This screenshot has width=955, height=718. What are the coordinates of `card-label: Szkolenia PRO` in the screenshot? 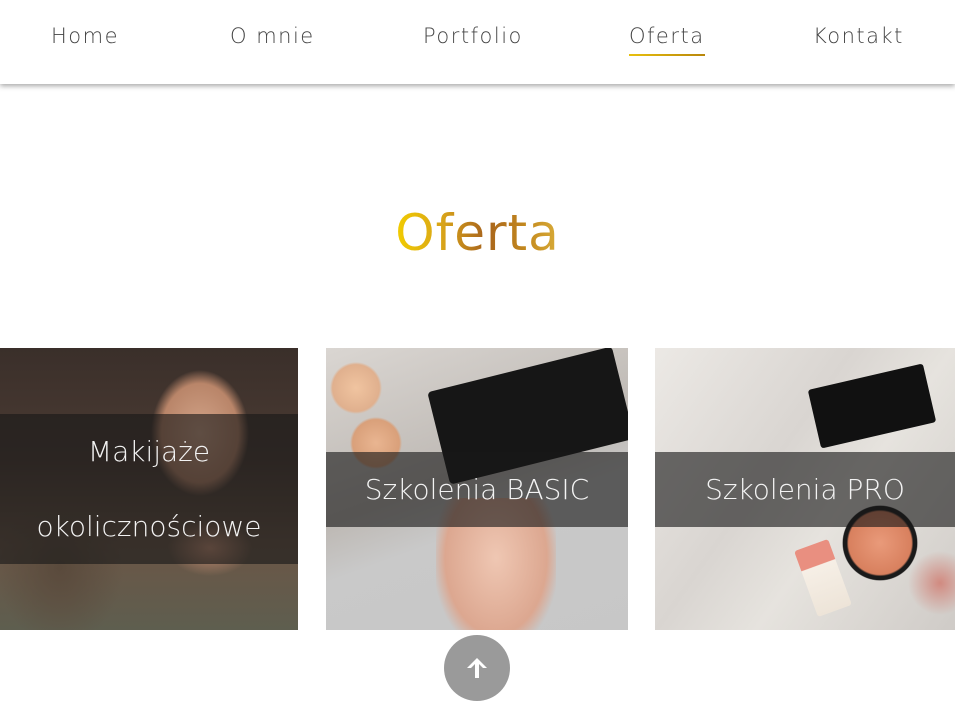 It's located at (805, 489).